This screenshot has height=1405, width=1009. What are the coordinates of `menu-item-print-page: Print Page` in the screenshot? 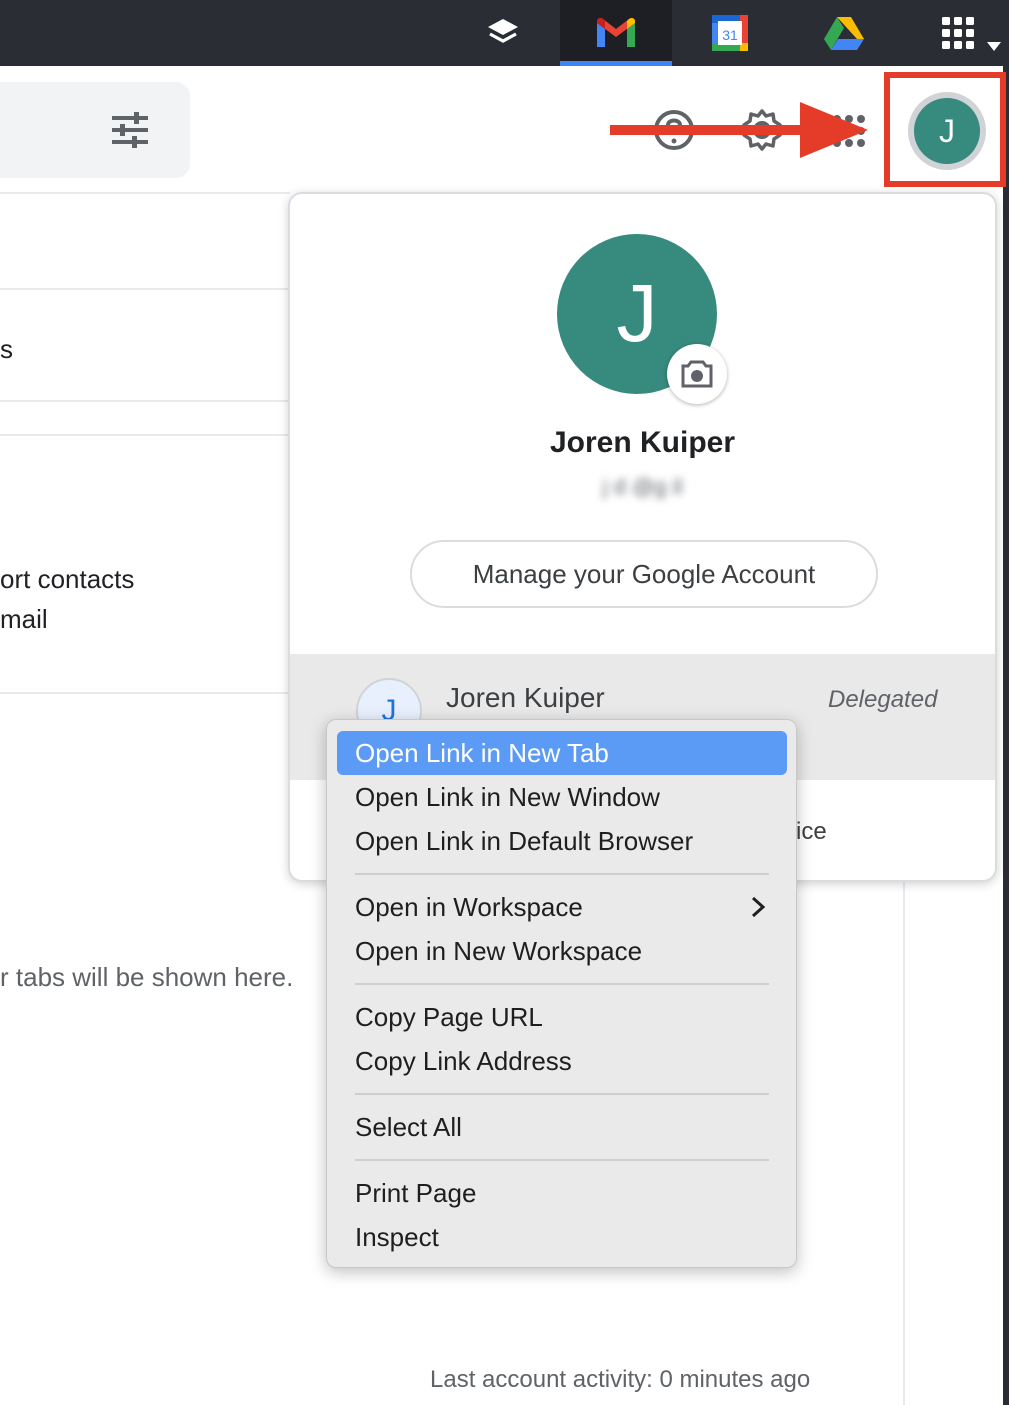 It's located at (562, 1193).